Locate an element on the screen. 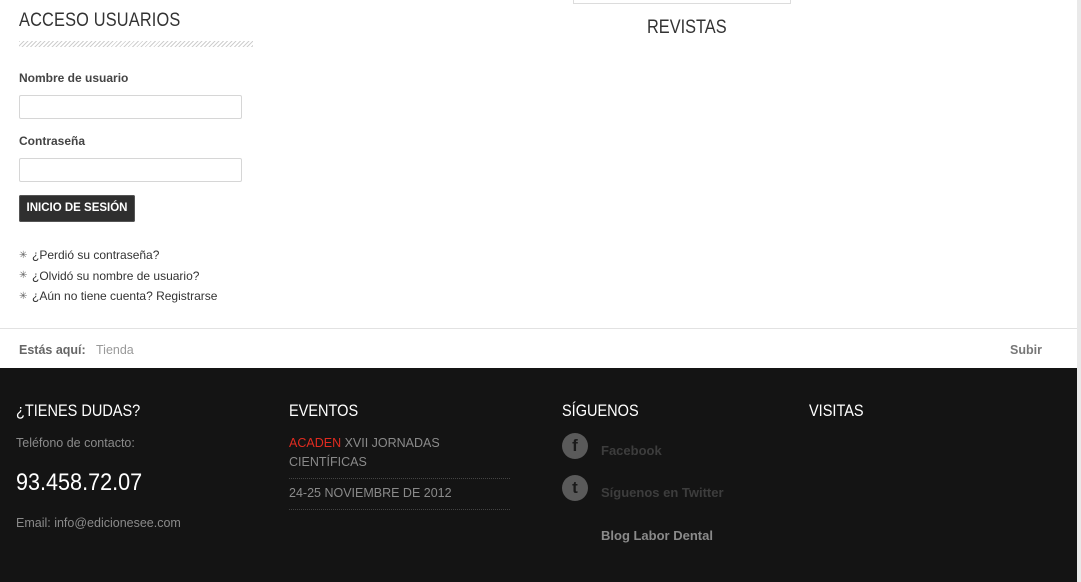  revistas-title: REVISTAS is located at coordinates (687, 27).